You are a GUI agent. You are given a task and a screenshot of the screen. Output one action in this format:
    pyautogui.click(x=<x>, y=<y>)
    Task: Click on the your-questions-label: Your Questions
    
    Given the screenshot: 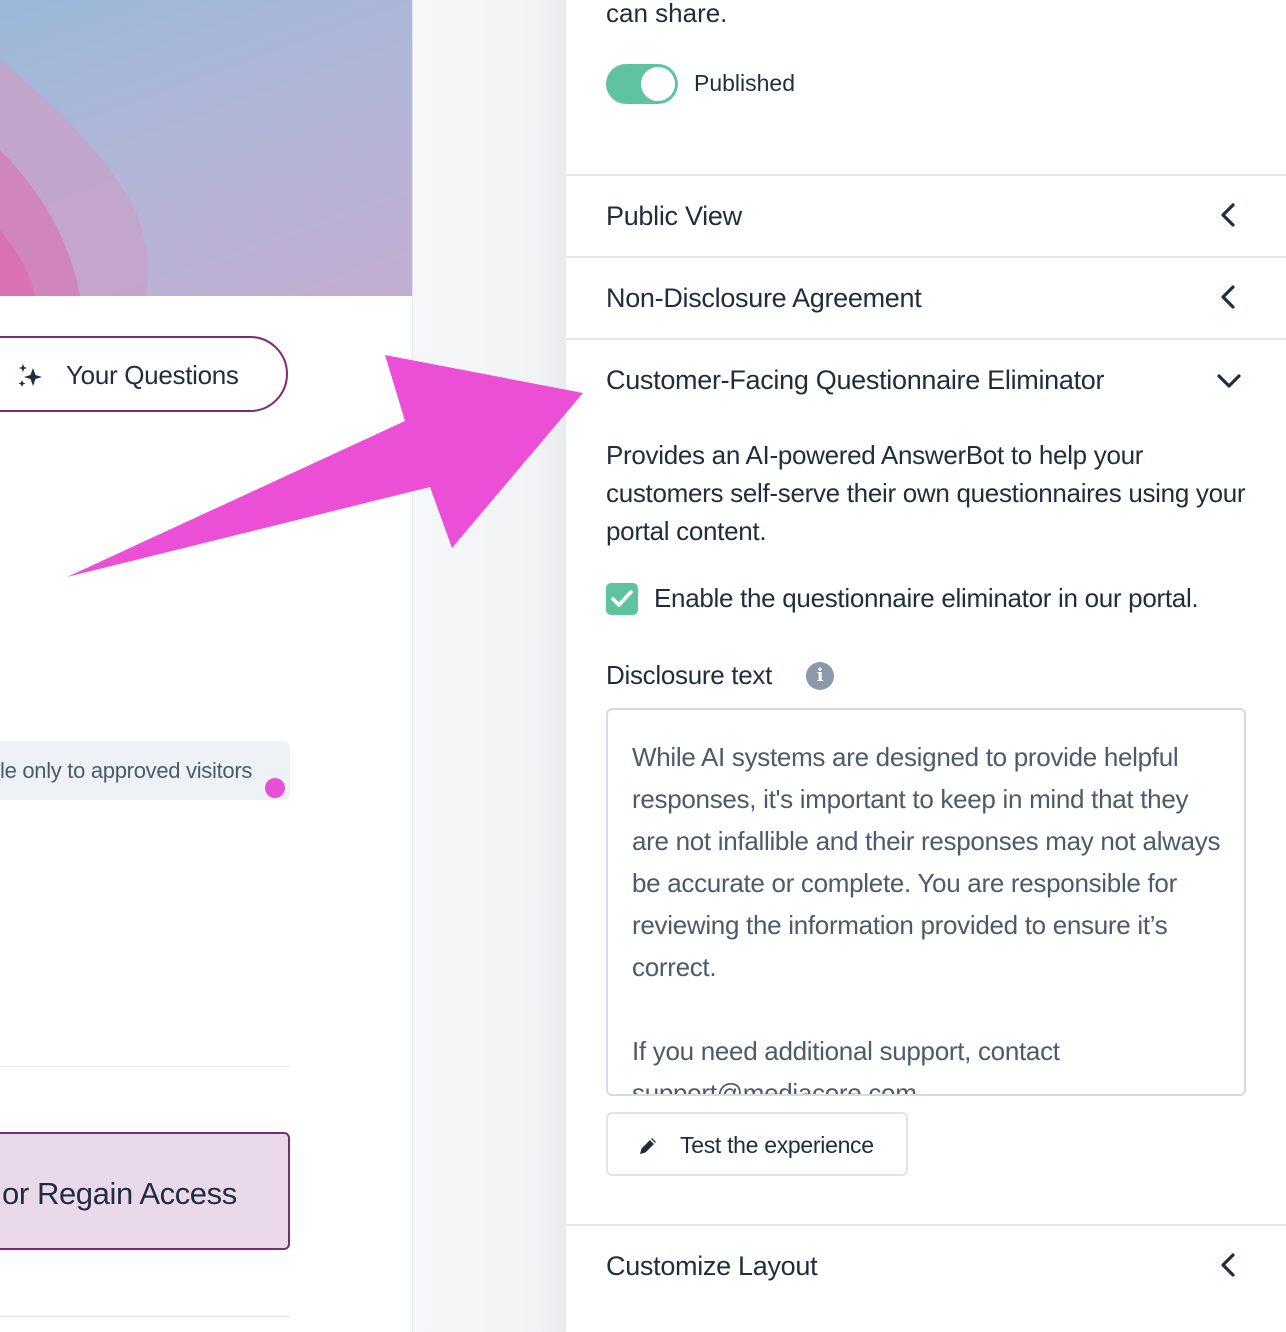 What is the action you would take?
    pyautogui.click(x=152, y=375)
    